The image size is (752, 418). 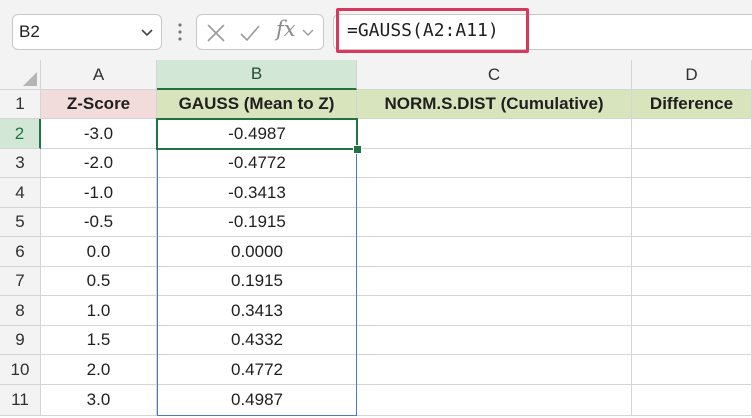 I want to click on row-header-7: 7, so click(x=20, y=281).